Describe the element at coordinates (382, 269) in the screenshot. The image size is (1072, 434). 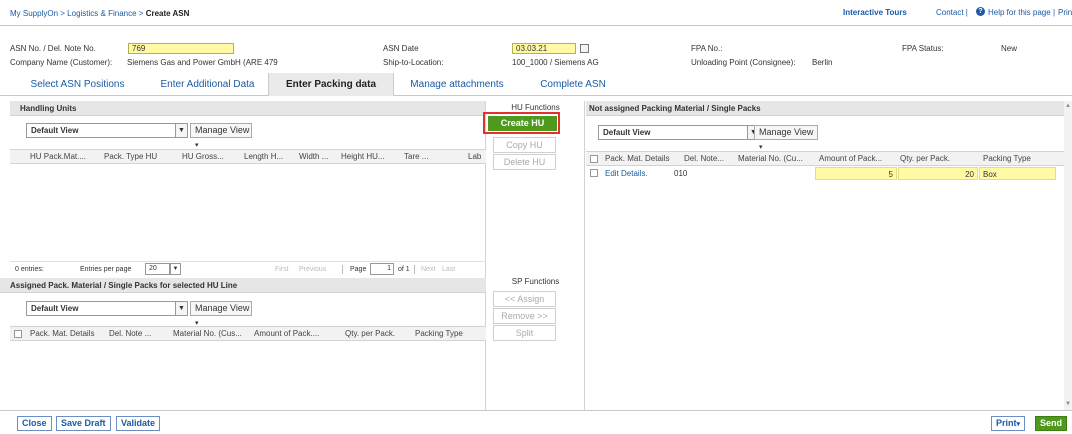
I see `page-number-input: 1` at that location.